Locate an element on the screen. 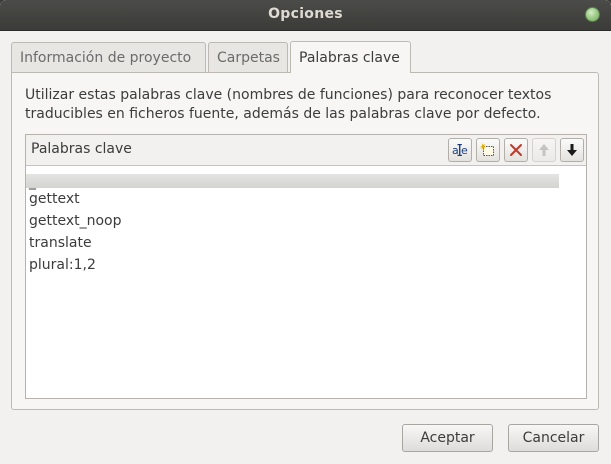  delete-icon is located at coordinates (516, 150).